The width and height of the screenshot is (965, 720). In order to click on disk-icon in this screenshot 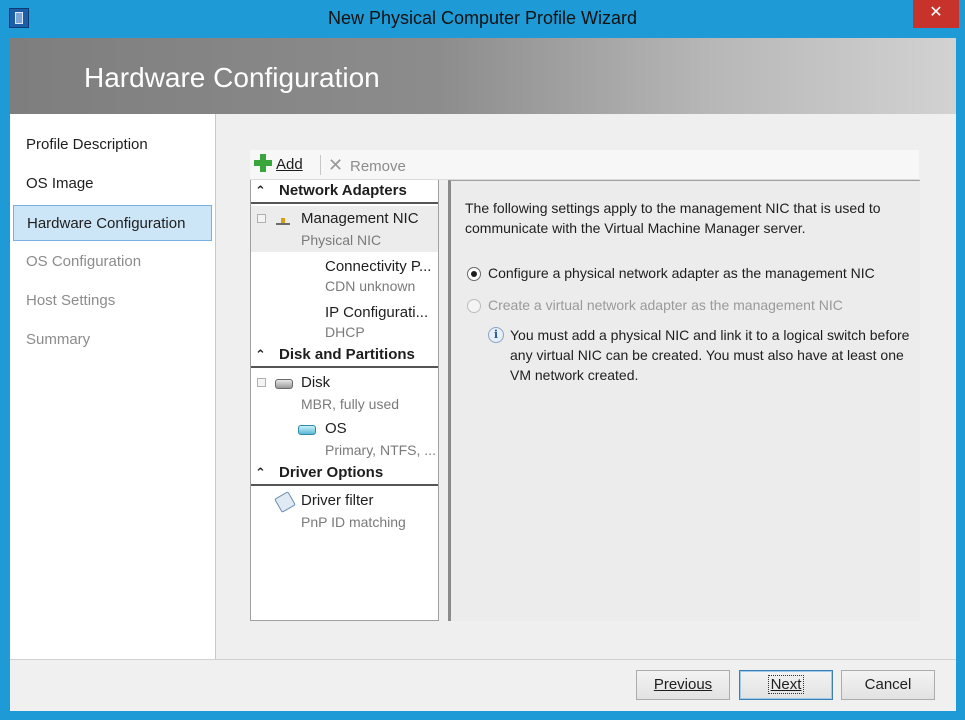, I will do `click(284, 384)`.